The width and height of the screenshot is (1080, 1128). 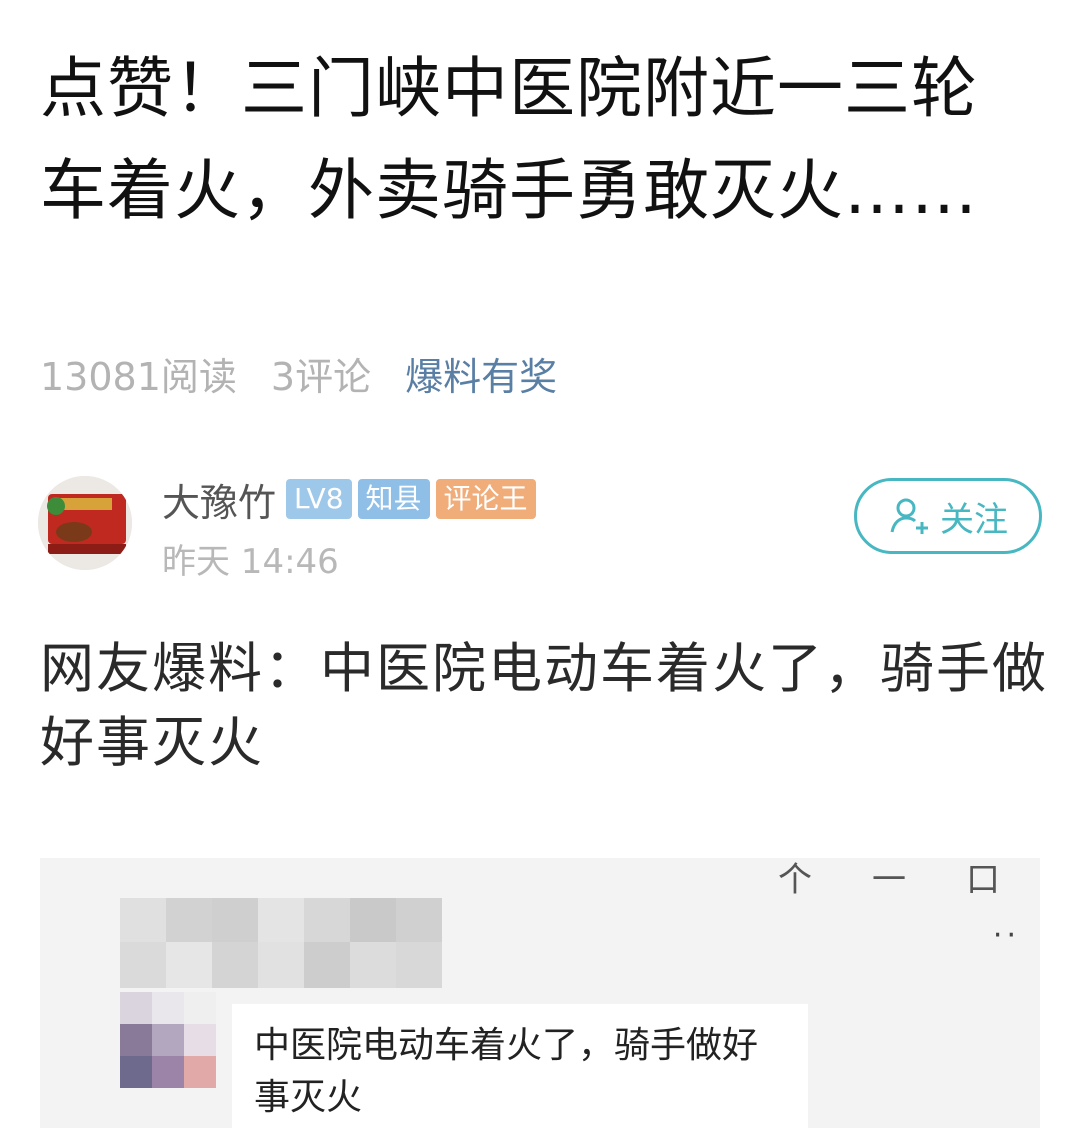 I want to click on author-name: 大豫竹, so click(x=219, y=499).